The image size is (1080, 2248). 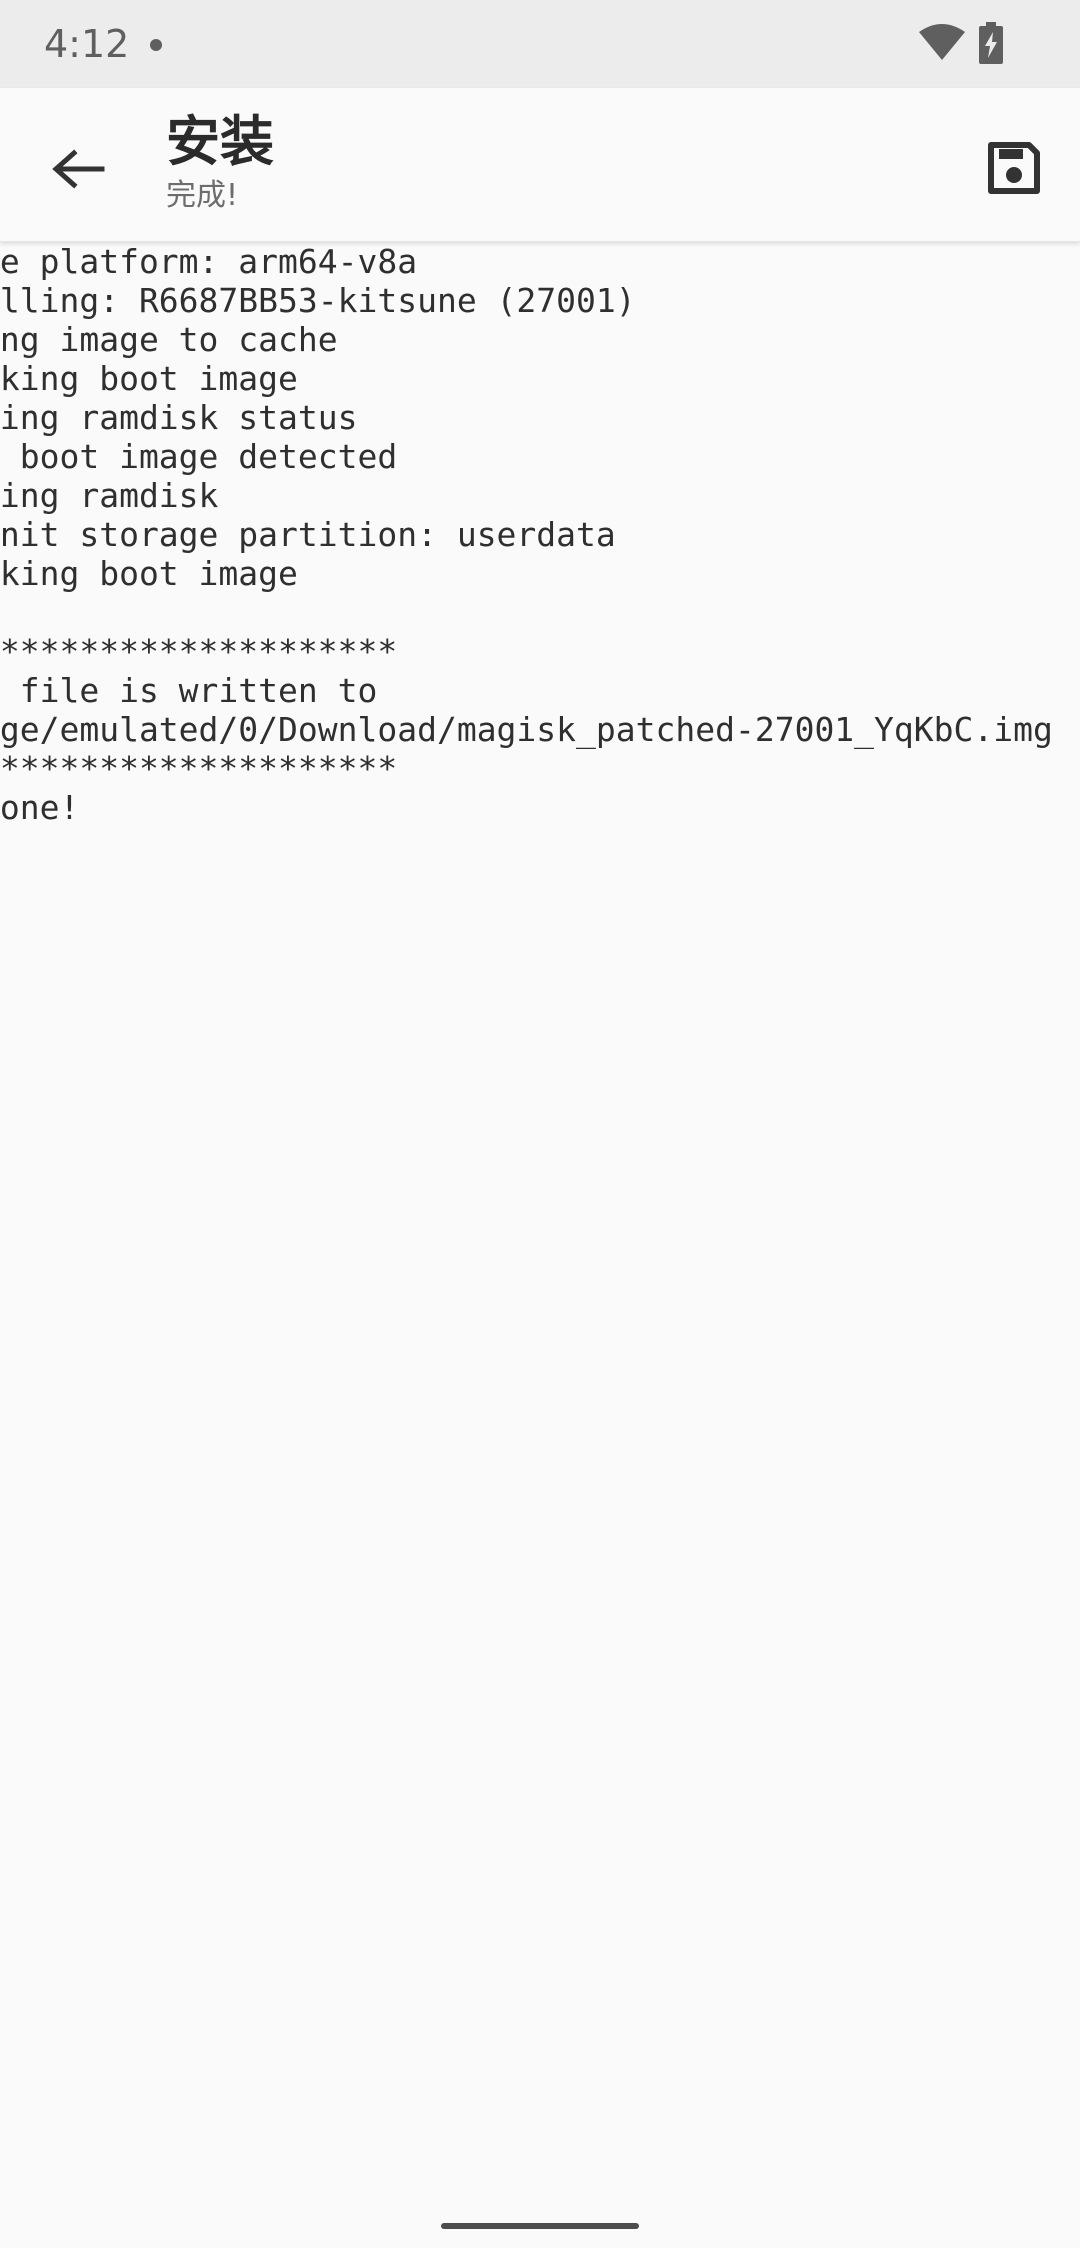 I want to click on log-line: hing ramdisk, so click(x=109, y=495).